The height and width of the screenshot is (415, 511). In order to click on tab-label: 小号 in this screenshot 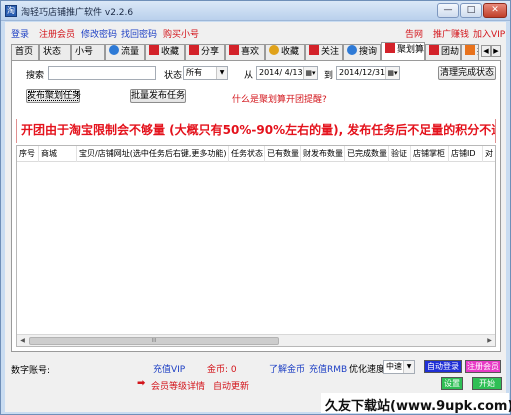, I will do `click(84, 52)`.